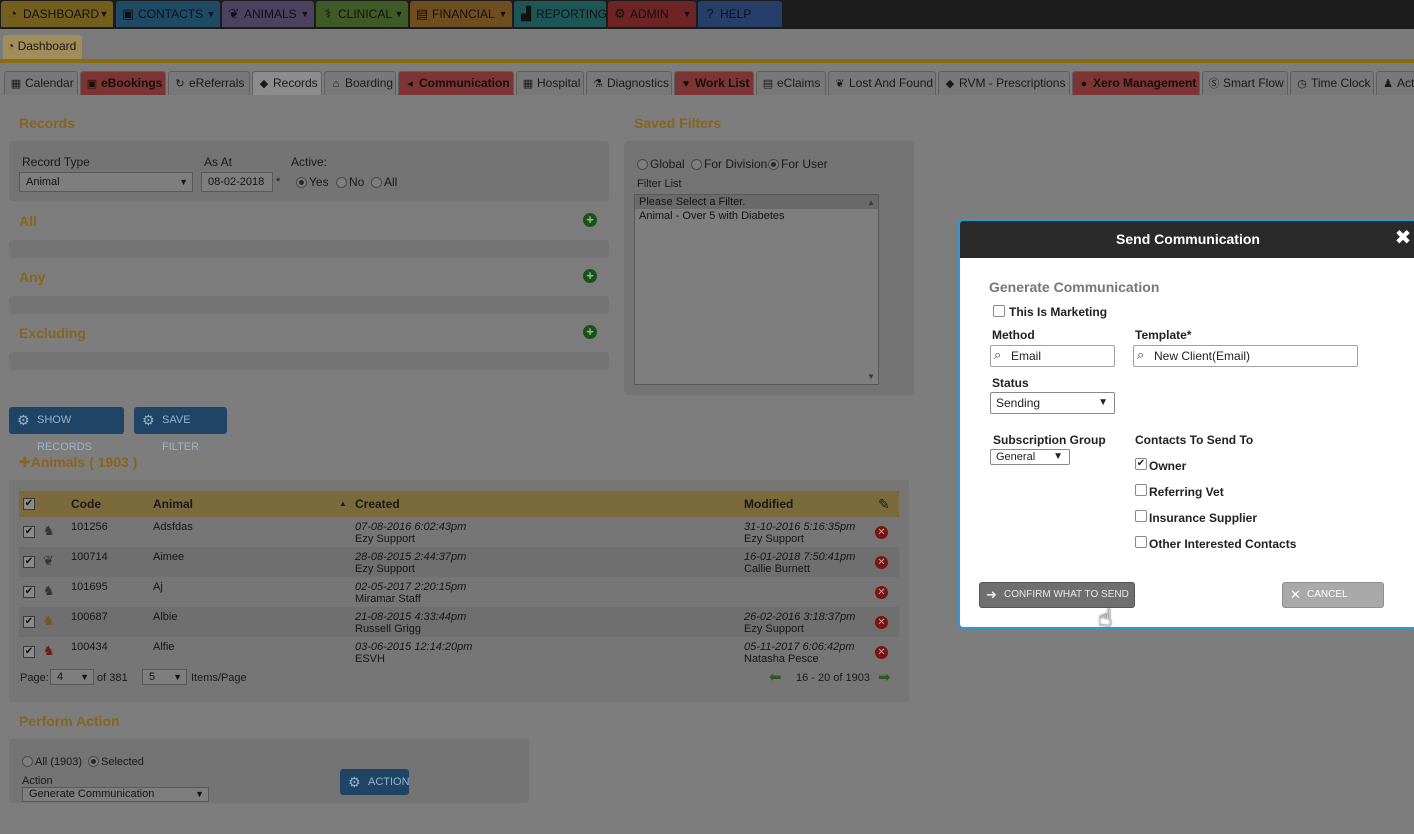 The width and height of the screenshot is (1414, 834). What do you see at coordinates (29, 504) in the screenshot?
I see `select-all-checkbox: ✔` at bounding box center [29, 504].